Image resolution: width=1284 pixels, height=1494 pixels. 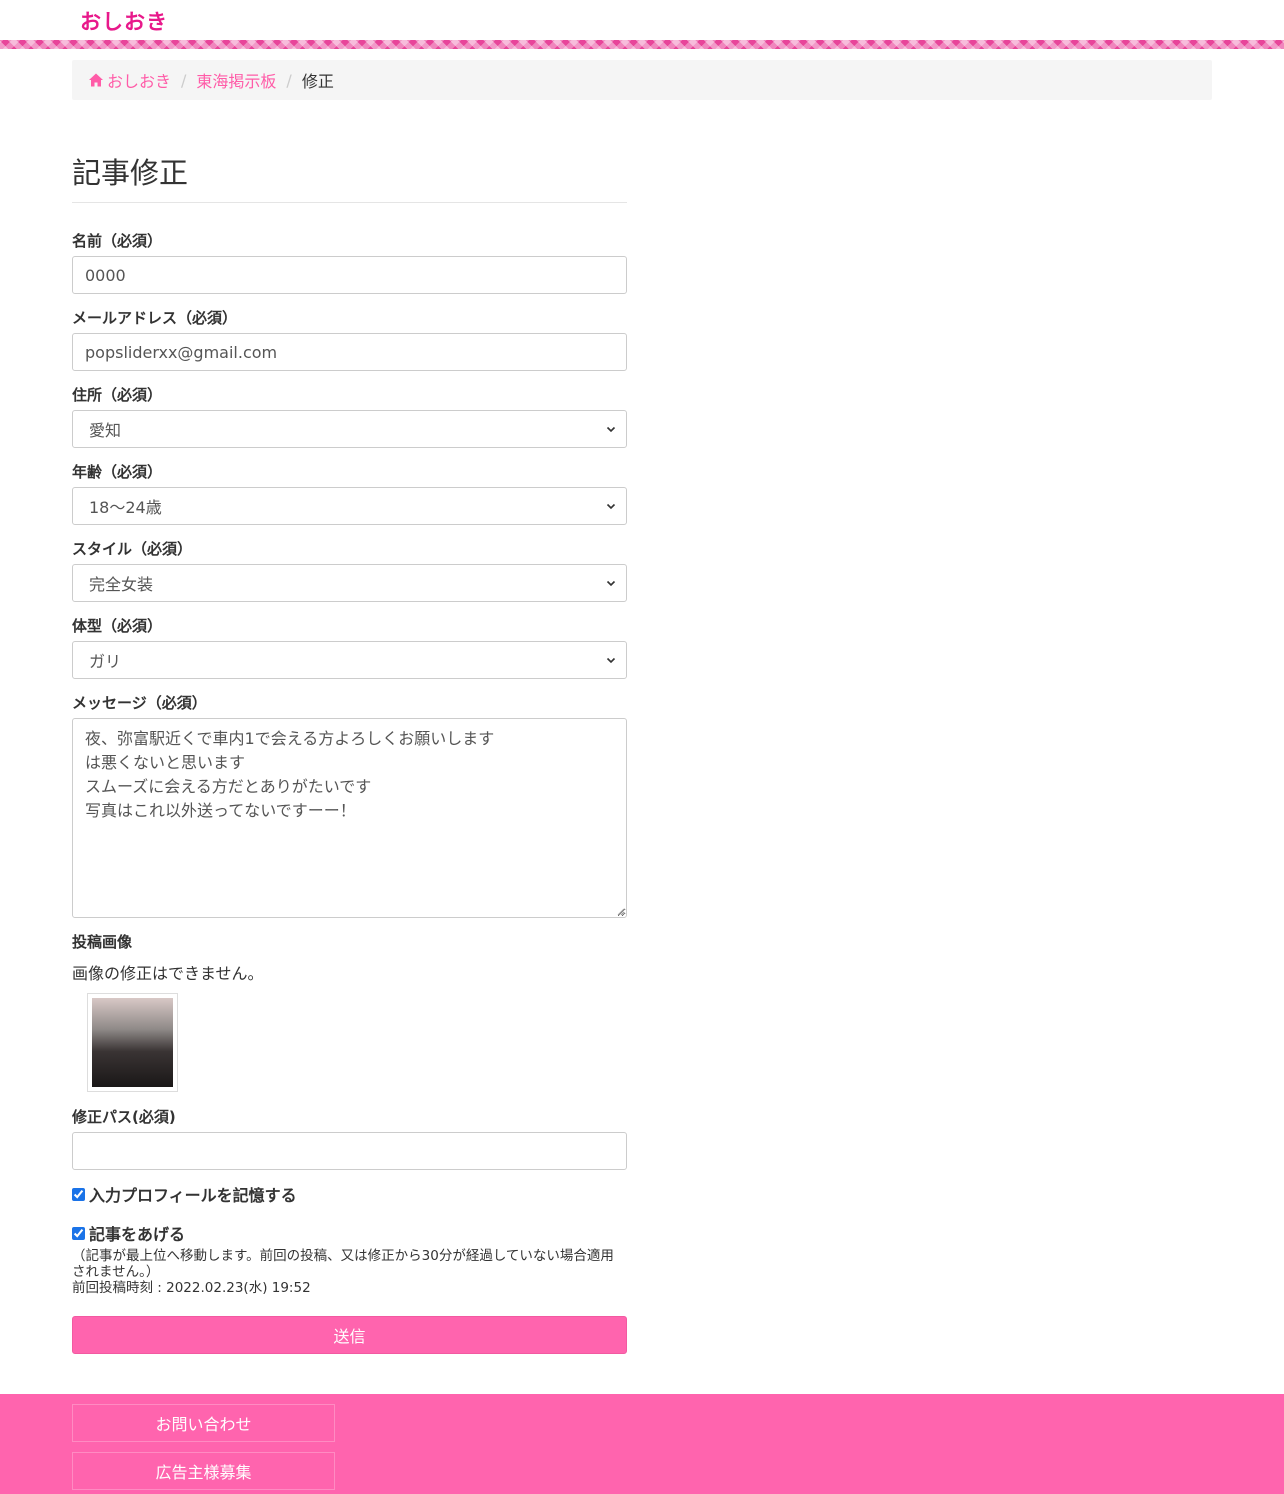 I want to click on address-label: 住所（必須）, so click(x=117, y=395).